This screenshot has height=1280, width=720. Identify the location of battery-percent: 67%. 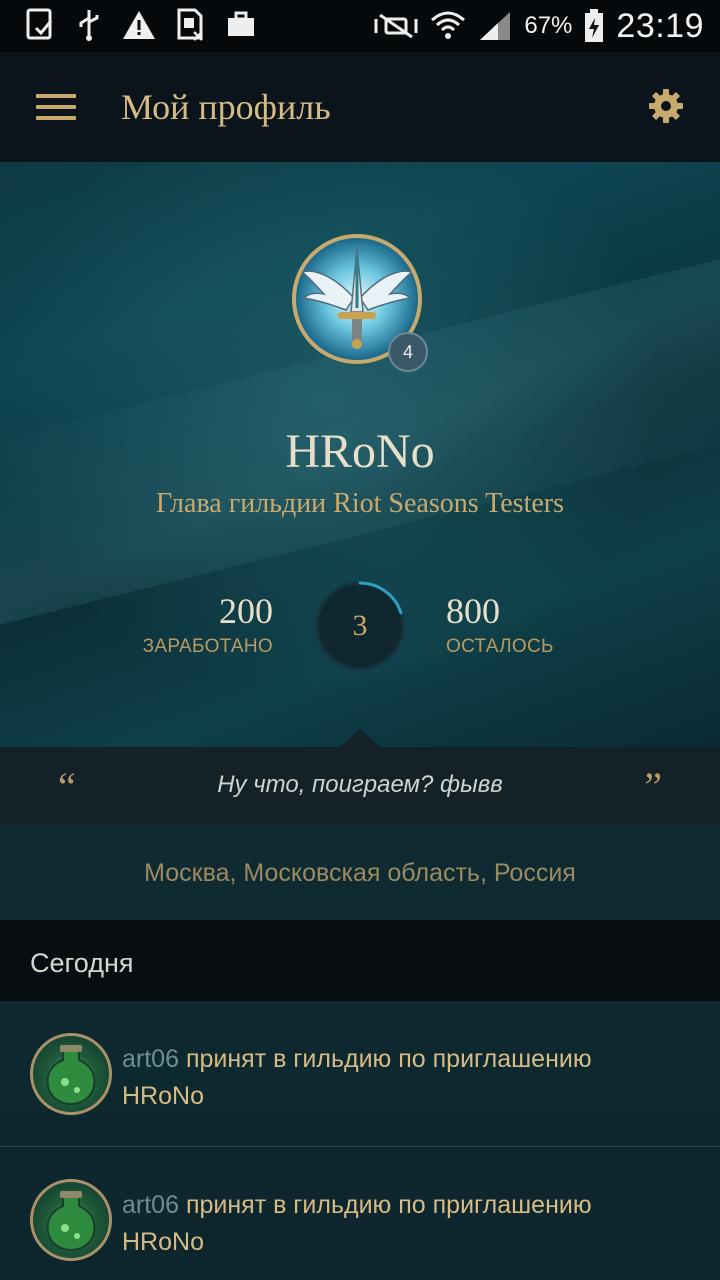
(548, 25).